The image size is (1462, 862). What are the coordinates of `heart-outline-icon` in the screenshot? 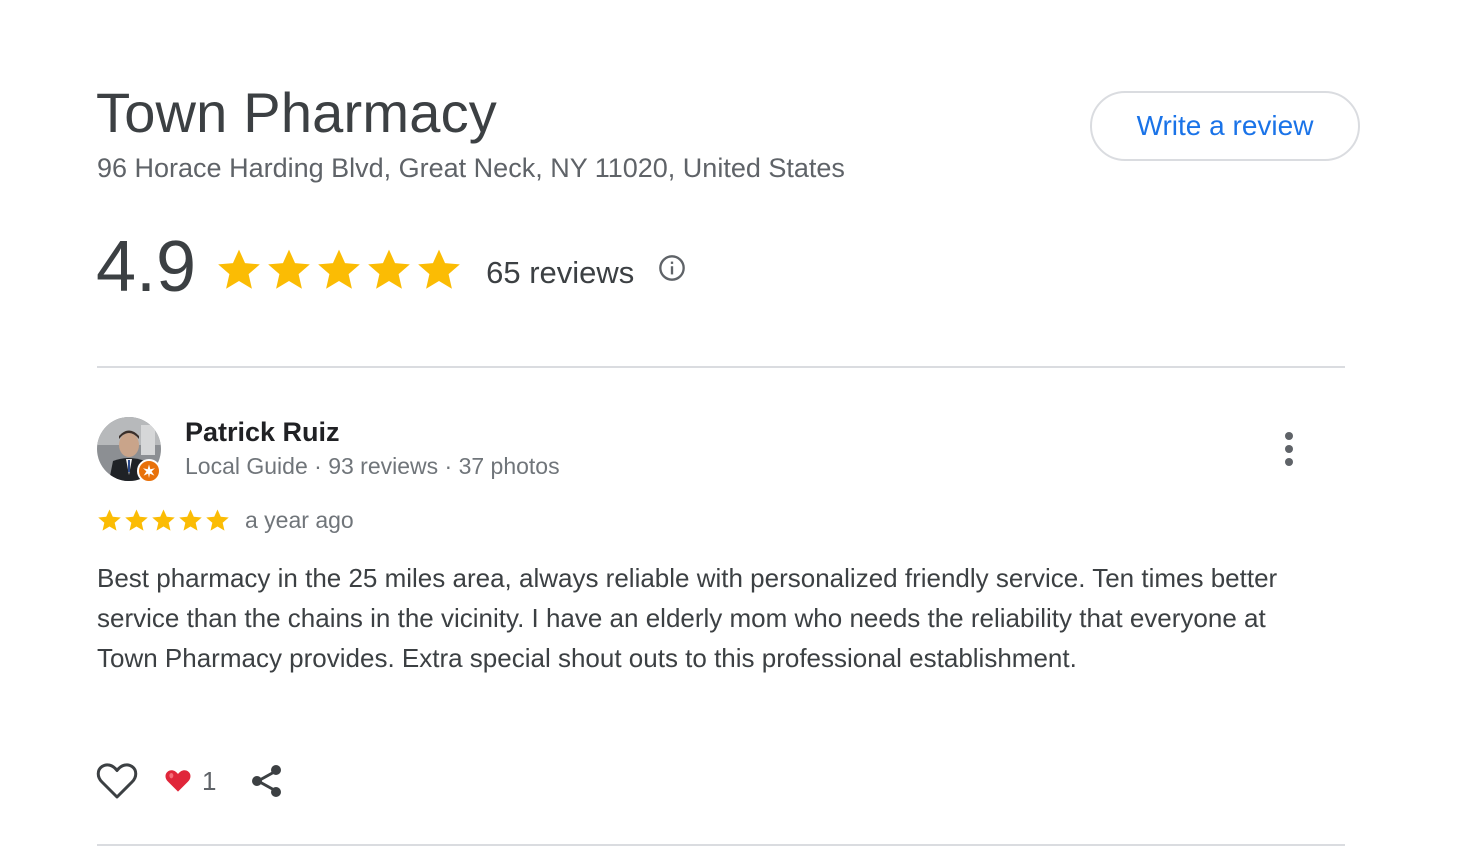 It's located at (117, 781).